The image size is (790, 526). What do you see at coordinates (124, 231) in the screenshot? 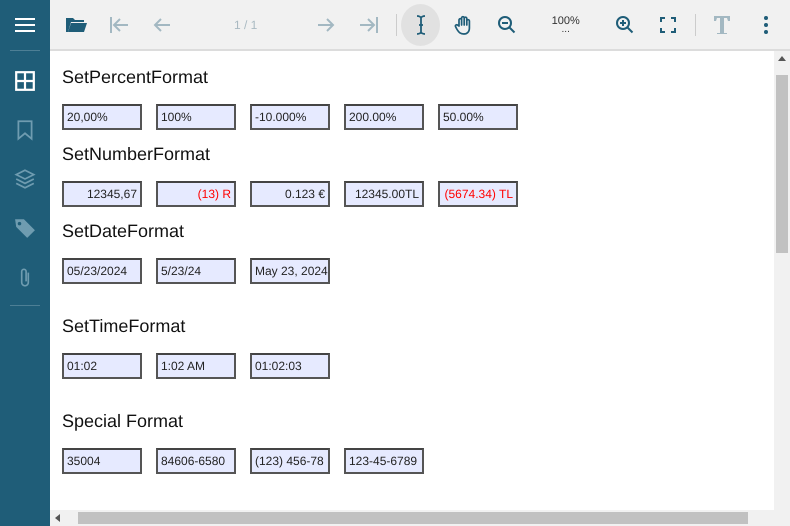
I see `section-heading: SetDateFormat` at bounding box center [124, 231].